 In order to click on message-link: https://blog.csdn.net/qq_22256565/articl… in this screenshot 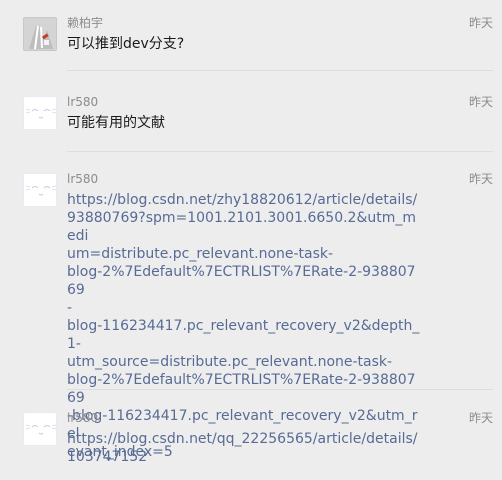, I will do `click(244, 448)`.